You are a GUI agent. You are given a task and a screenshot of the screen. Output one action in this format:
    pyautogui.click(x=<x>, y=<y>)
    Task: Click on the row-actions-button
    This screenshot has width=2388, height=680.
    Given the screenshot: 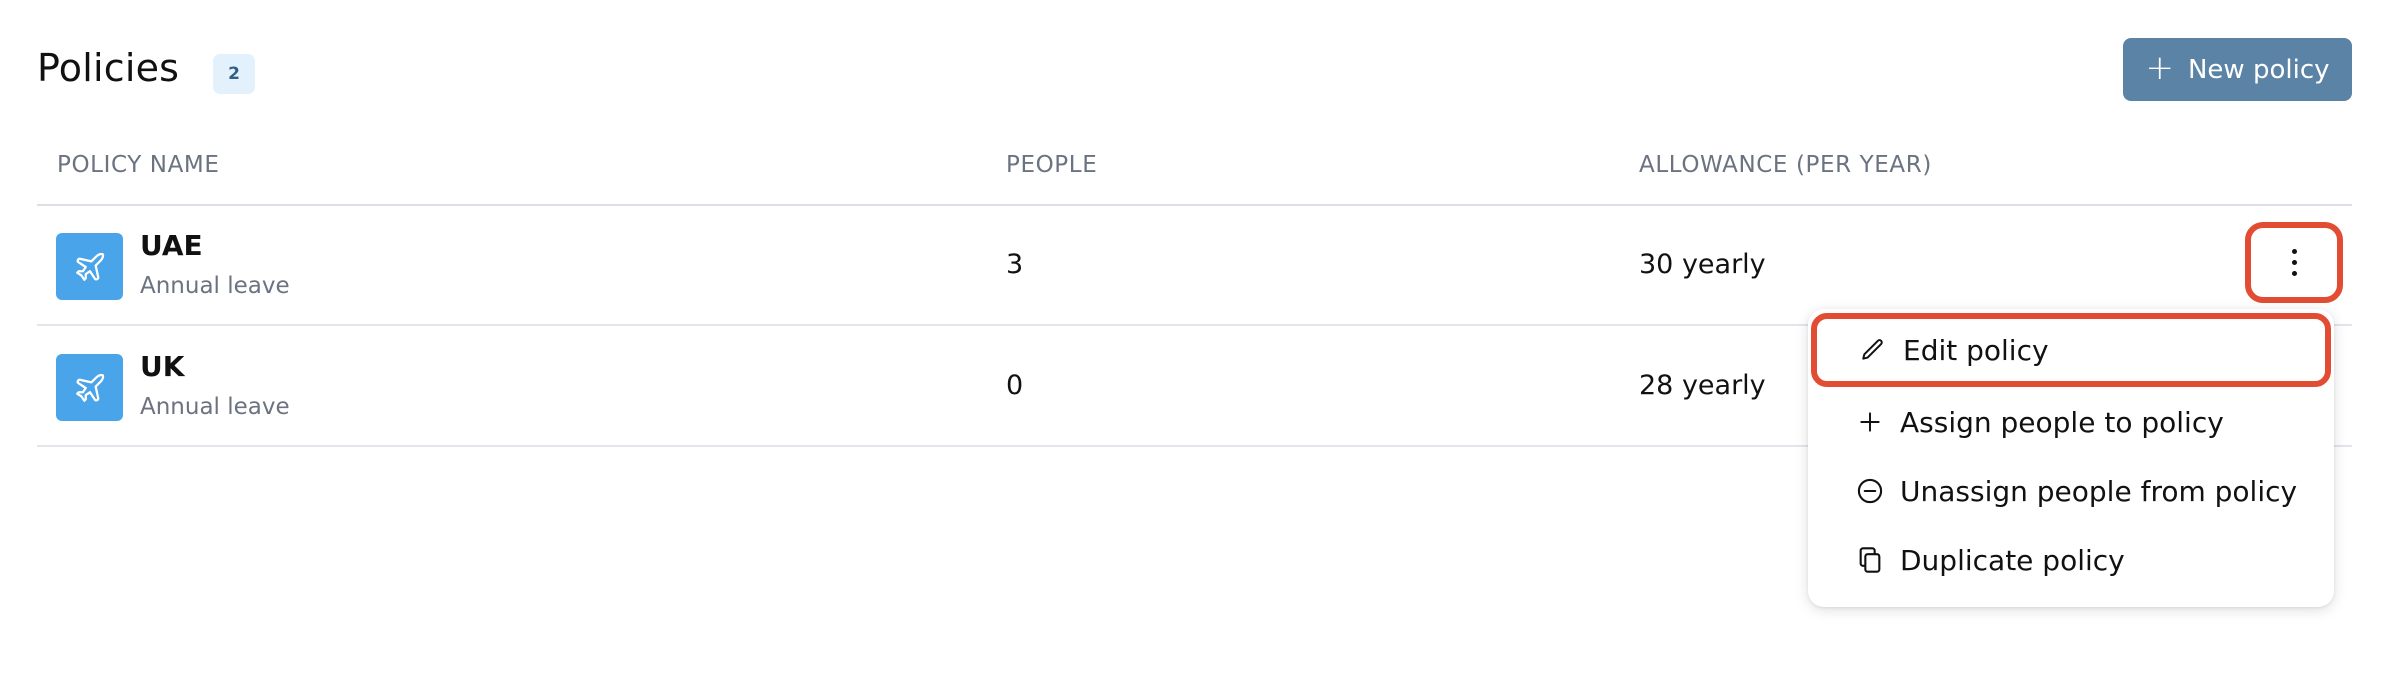 What is the action you would take?
    pyautogui.click(x=2294, y=262)
    